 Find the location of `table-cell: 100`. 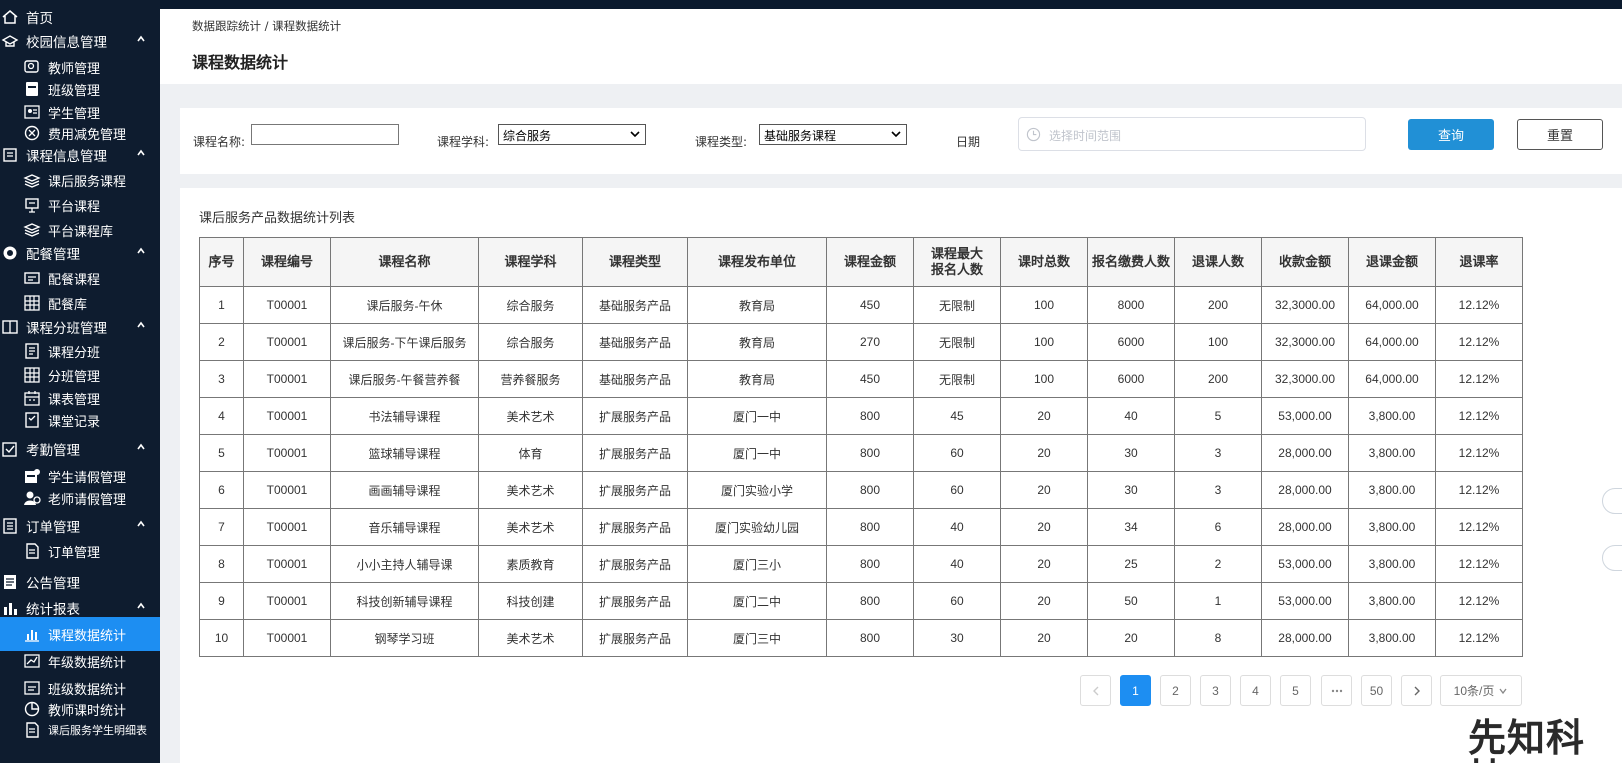

table-cell: 100 is located at coordinates (1044, 379).